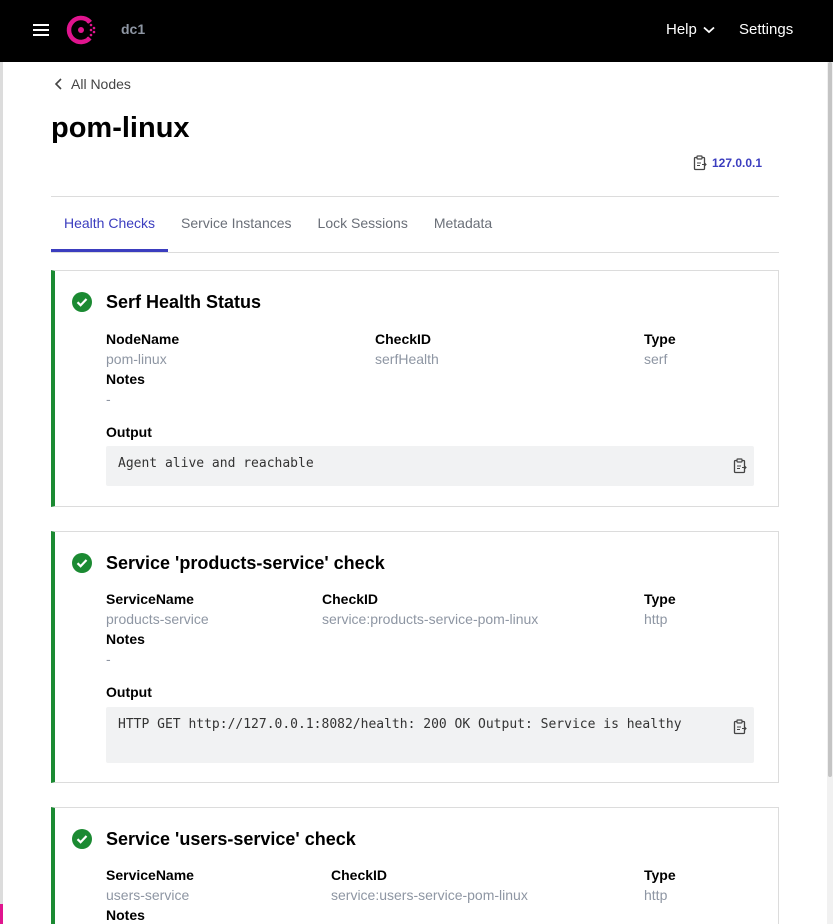 This screenshot has height=924, width=833. What do you see at coordinates (58, 84) in the screenshot?
I see `chevron-left-icon` at bounding box center [58, 84].